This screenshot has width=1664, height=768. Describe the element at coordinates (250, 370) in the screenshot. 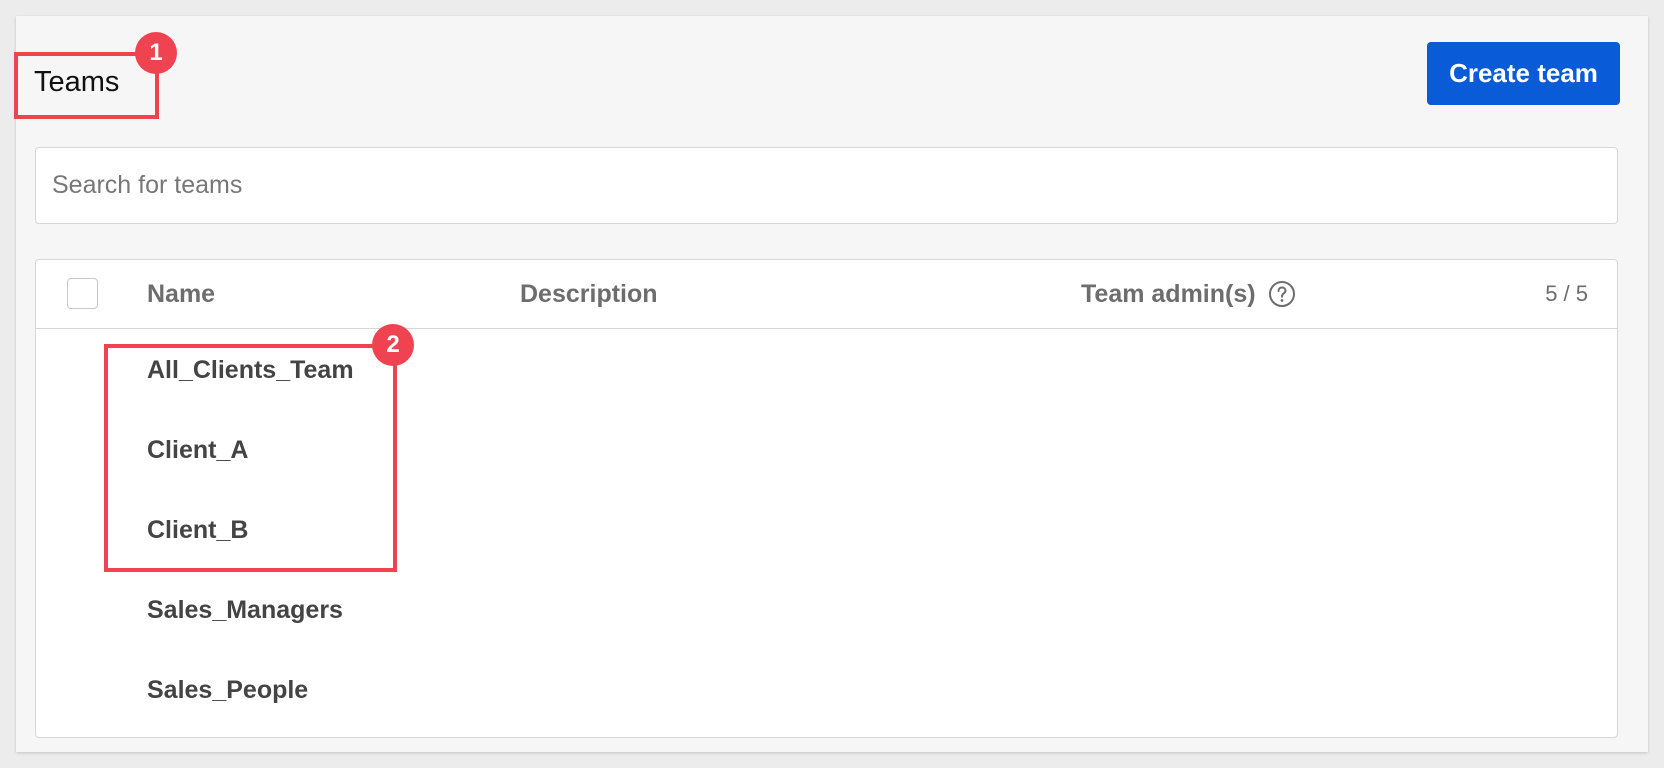

I see `team-name: All_Clients_Team` at that location.